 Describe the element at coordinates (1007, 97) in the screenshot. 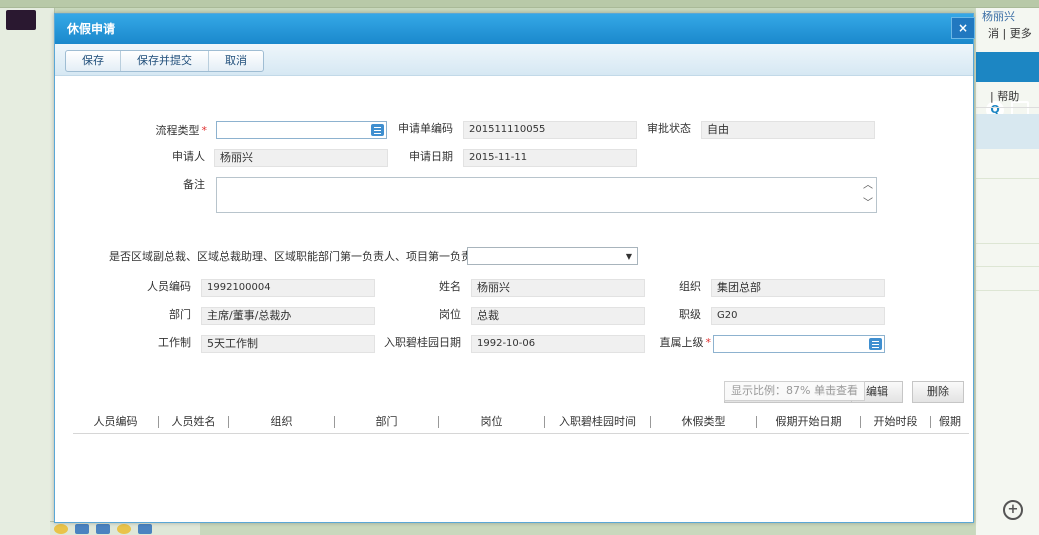

I see `help-link: | 帮助` at that location.